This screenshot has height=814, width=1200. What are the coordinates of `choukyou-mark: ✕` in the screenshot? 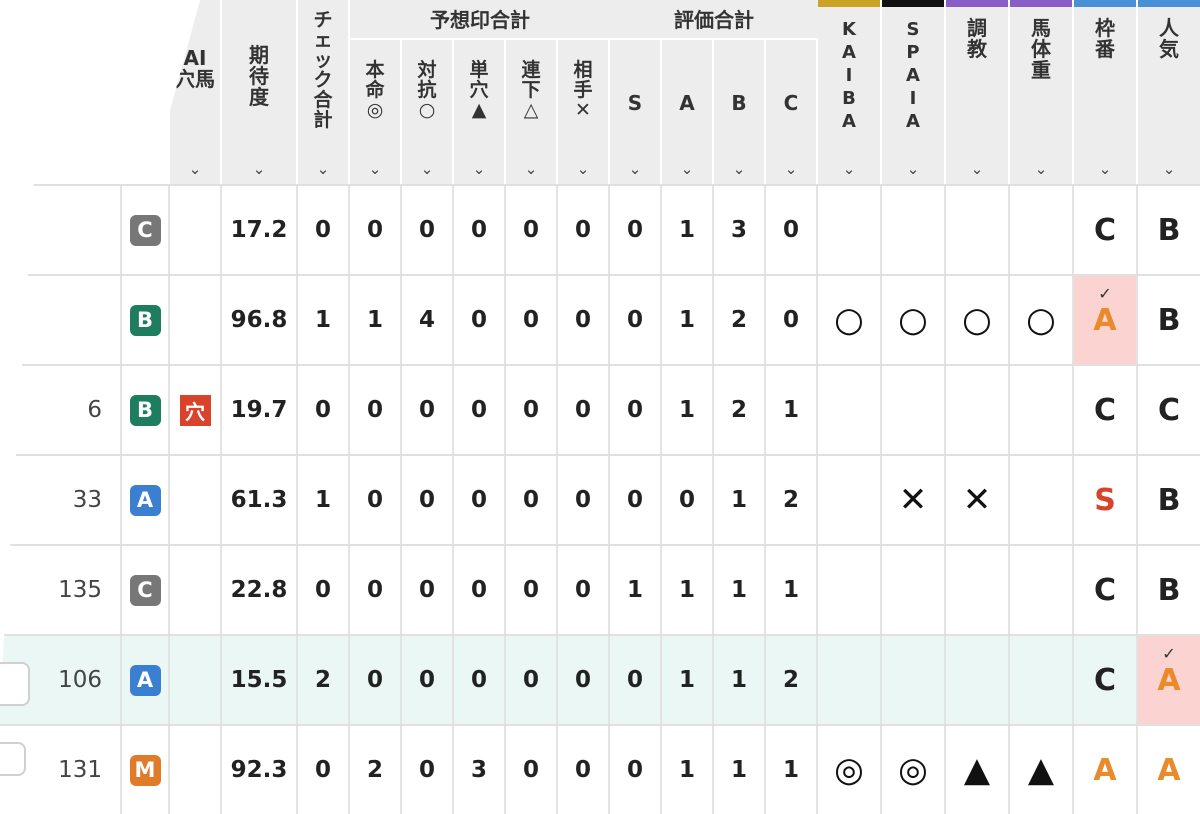 It's located at (978, 500).